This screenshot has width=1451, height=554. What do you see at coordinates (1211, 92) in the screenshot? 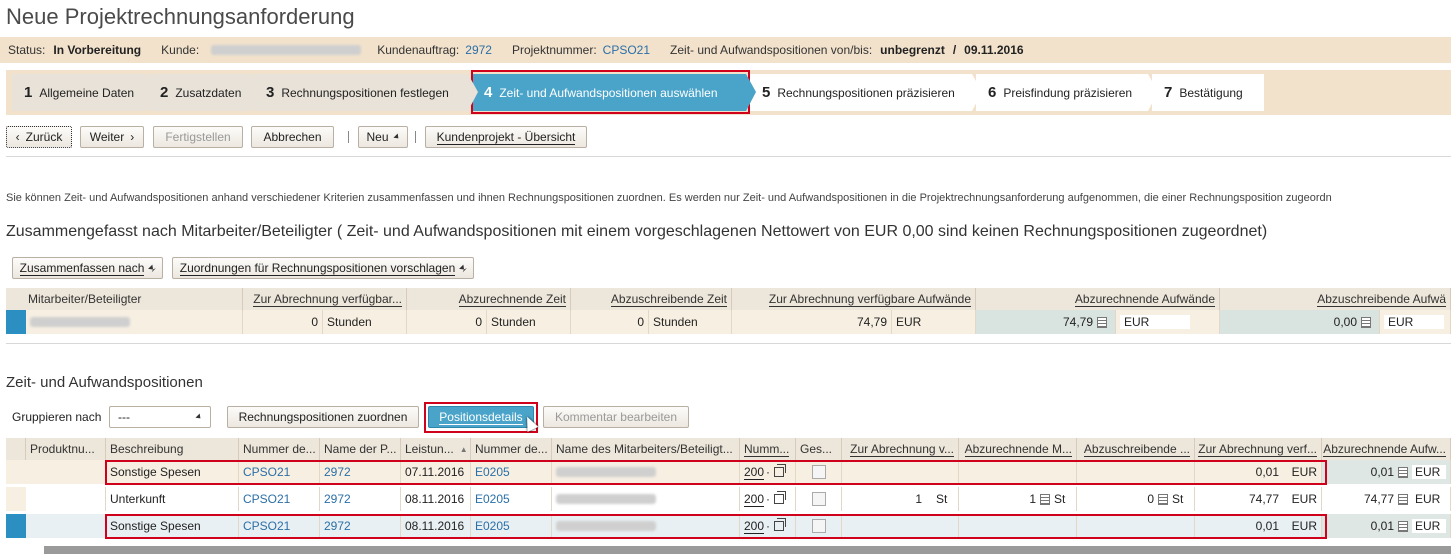
I see `step-label: Bestätigung` at bounding box center [1211, 92].